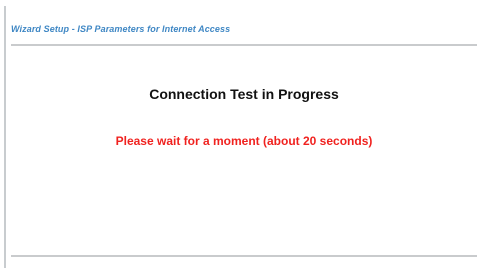 The height and width of the screenshot is (268, 477). What do you see at coordinates (244, 45) in the screenshot?
I see `header-divider` at bounding box center [244, 45].